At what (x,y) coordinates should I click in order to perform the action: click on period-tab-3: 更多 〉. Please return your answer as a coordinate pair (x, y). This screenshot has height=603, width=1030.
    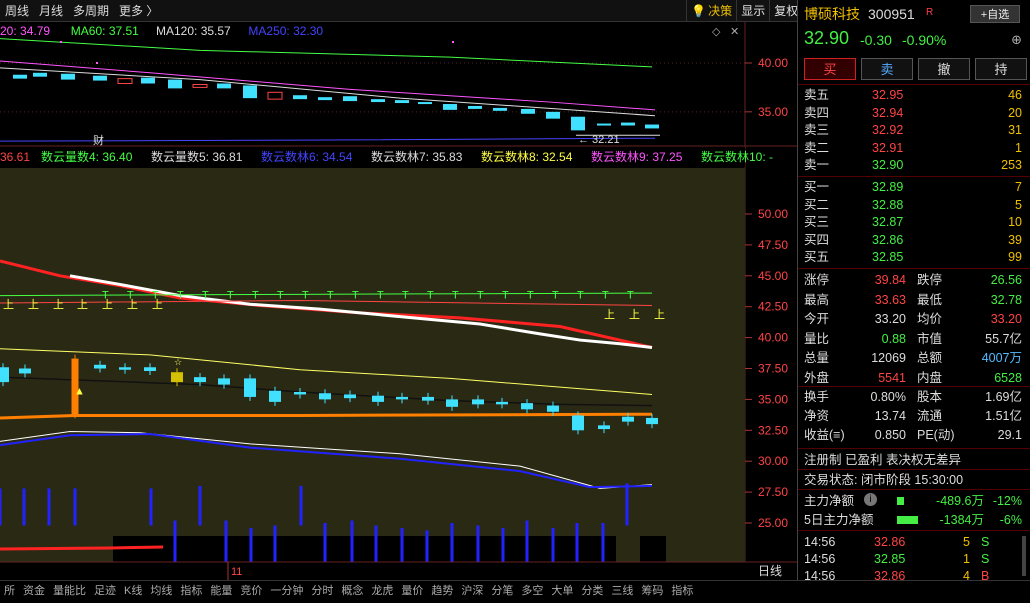
    Looking at the image, I should click on (138, 11).